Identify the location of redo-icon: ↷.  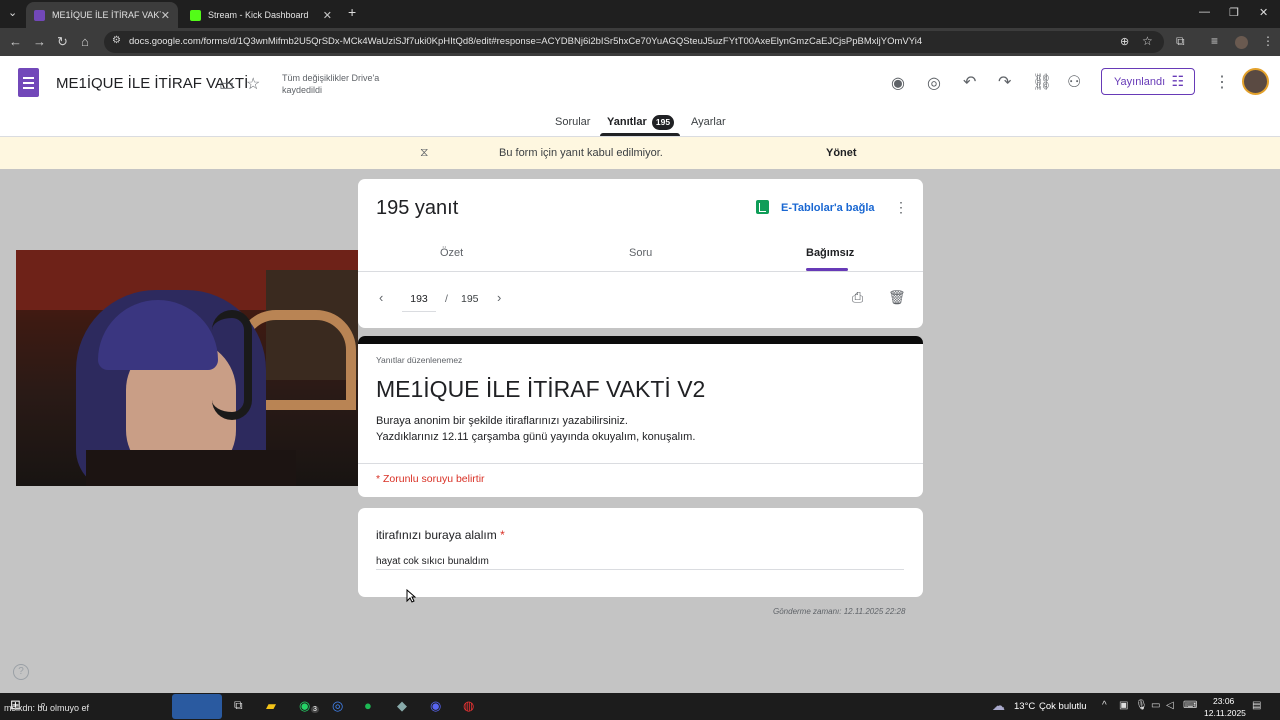
(1004, 82).